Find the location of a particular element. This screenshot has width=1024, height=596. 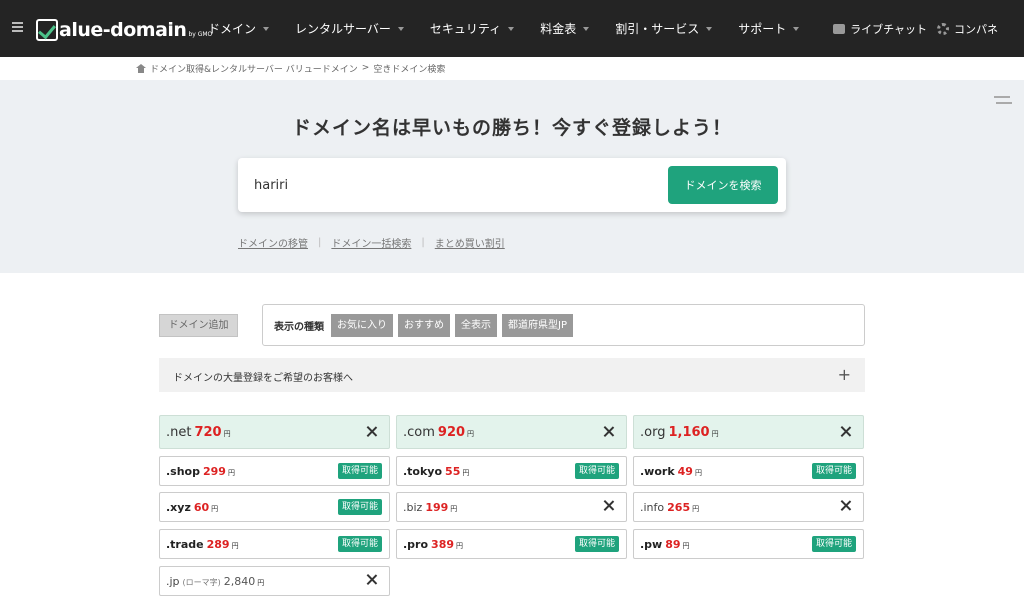

domain-card-biz: .biz 199 円 is located at coordinates (511, 507).